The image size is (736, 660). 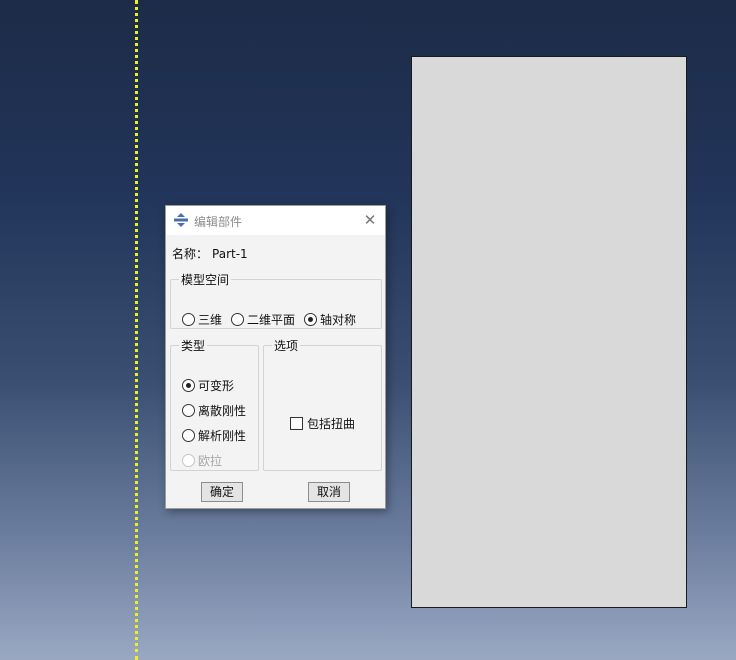 What do you see at coordinates (210, 320) in the screenshot?
I see `radio-3d-label: 三维` at bounding box center [210, 320].